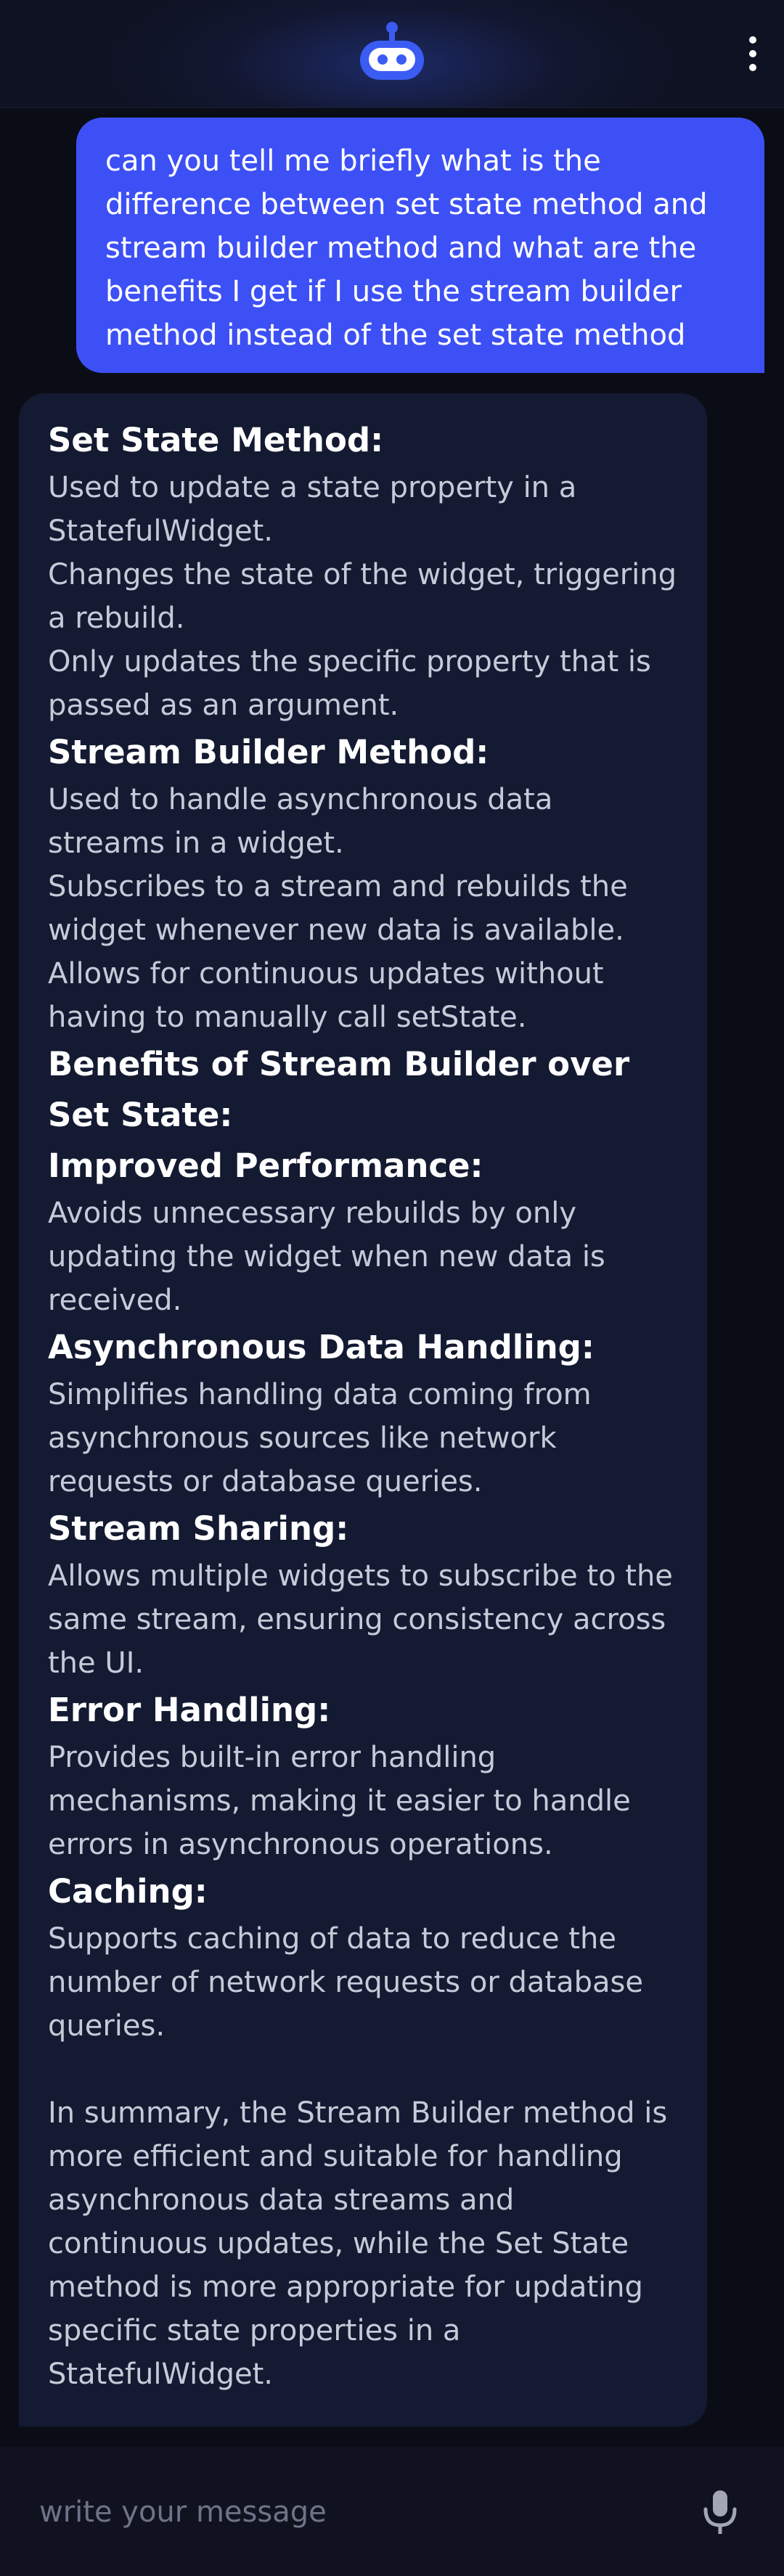  I want to click on more-options-button, so click(753, 53).